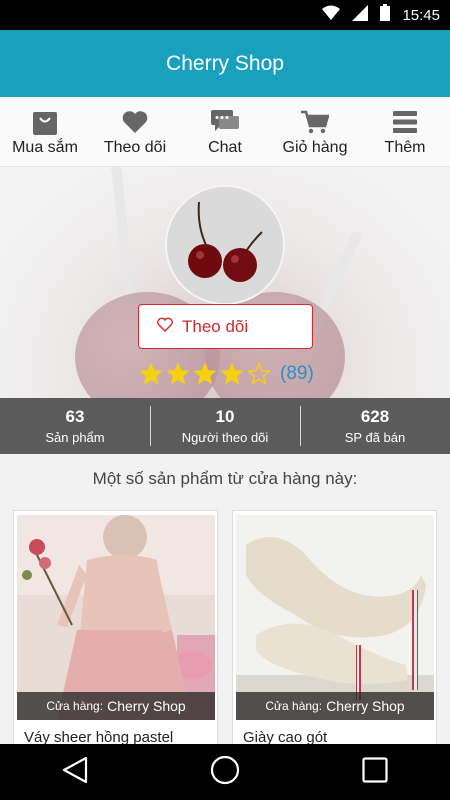 The width and height of the screenshot is (450, 800). I want to click on status-time: 15:45, so click(421, 15).